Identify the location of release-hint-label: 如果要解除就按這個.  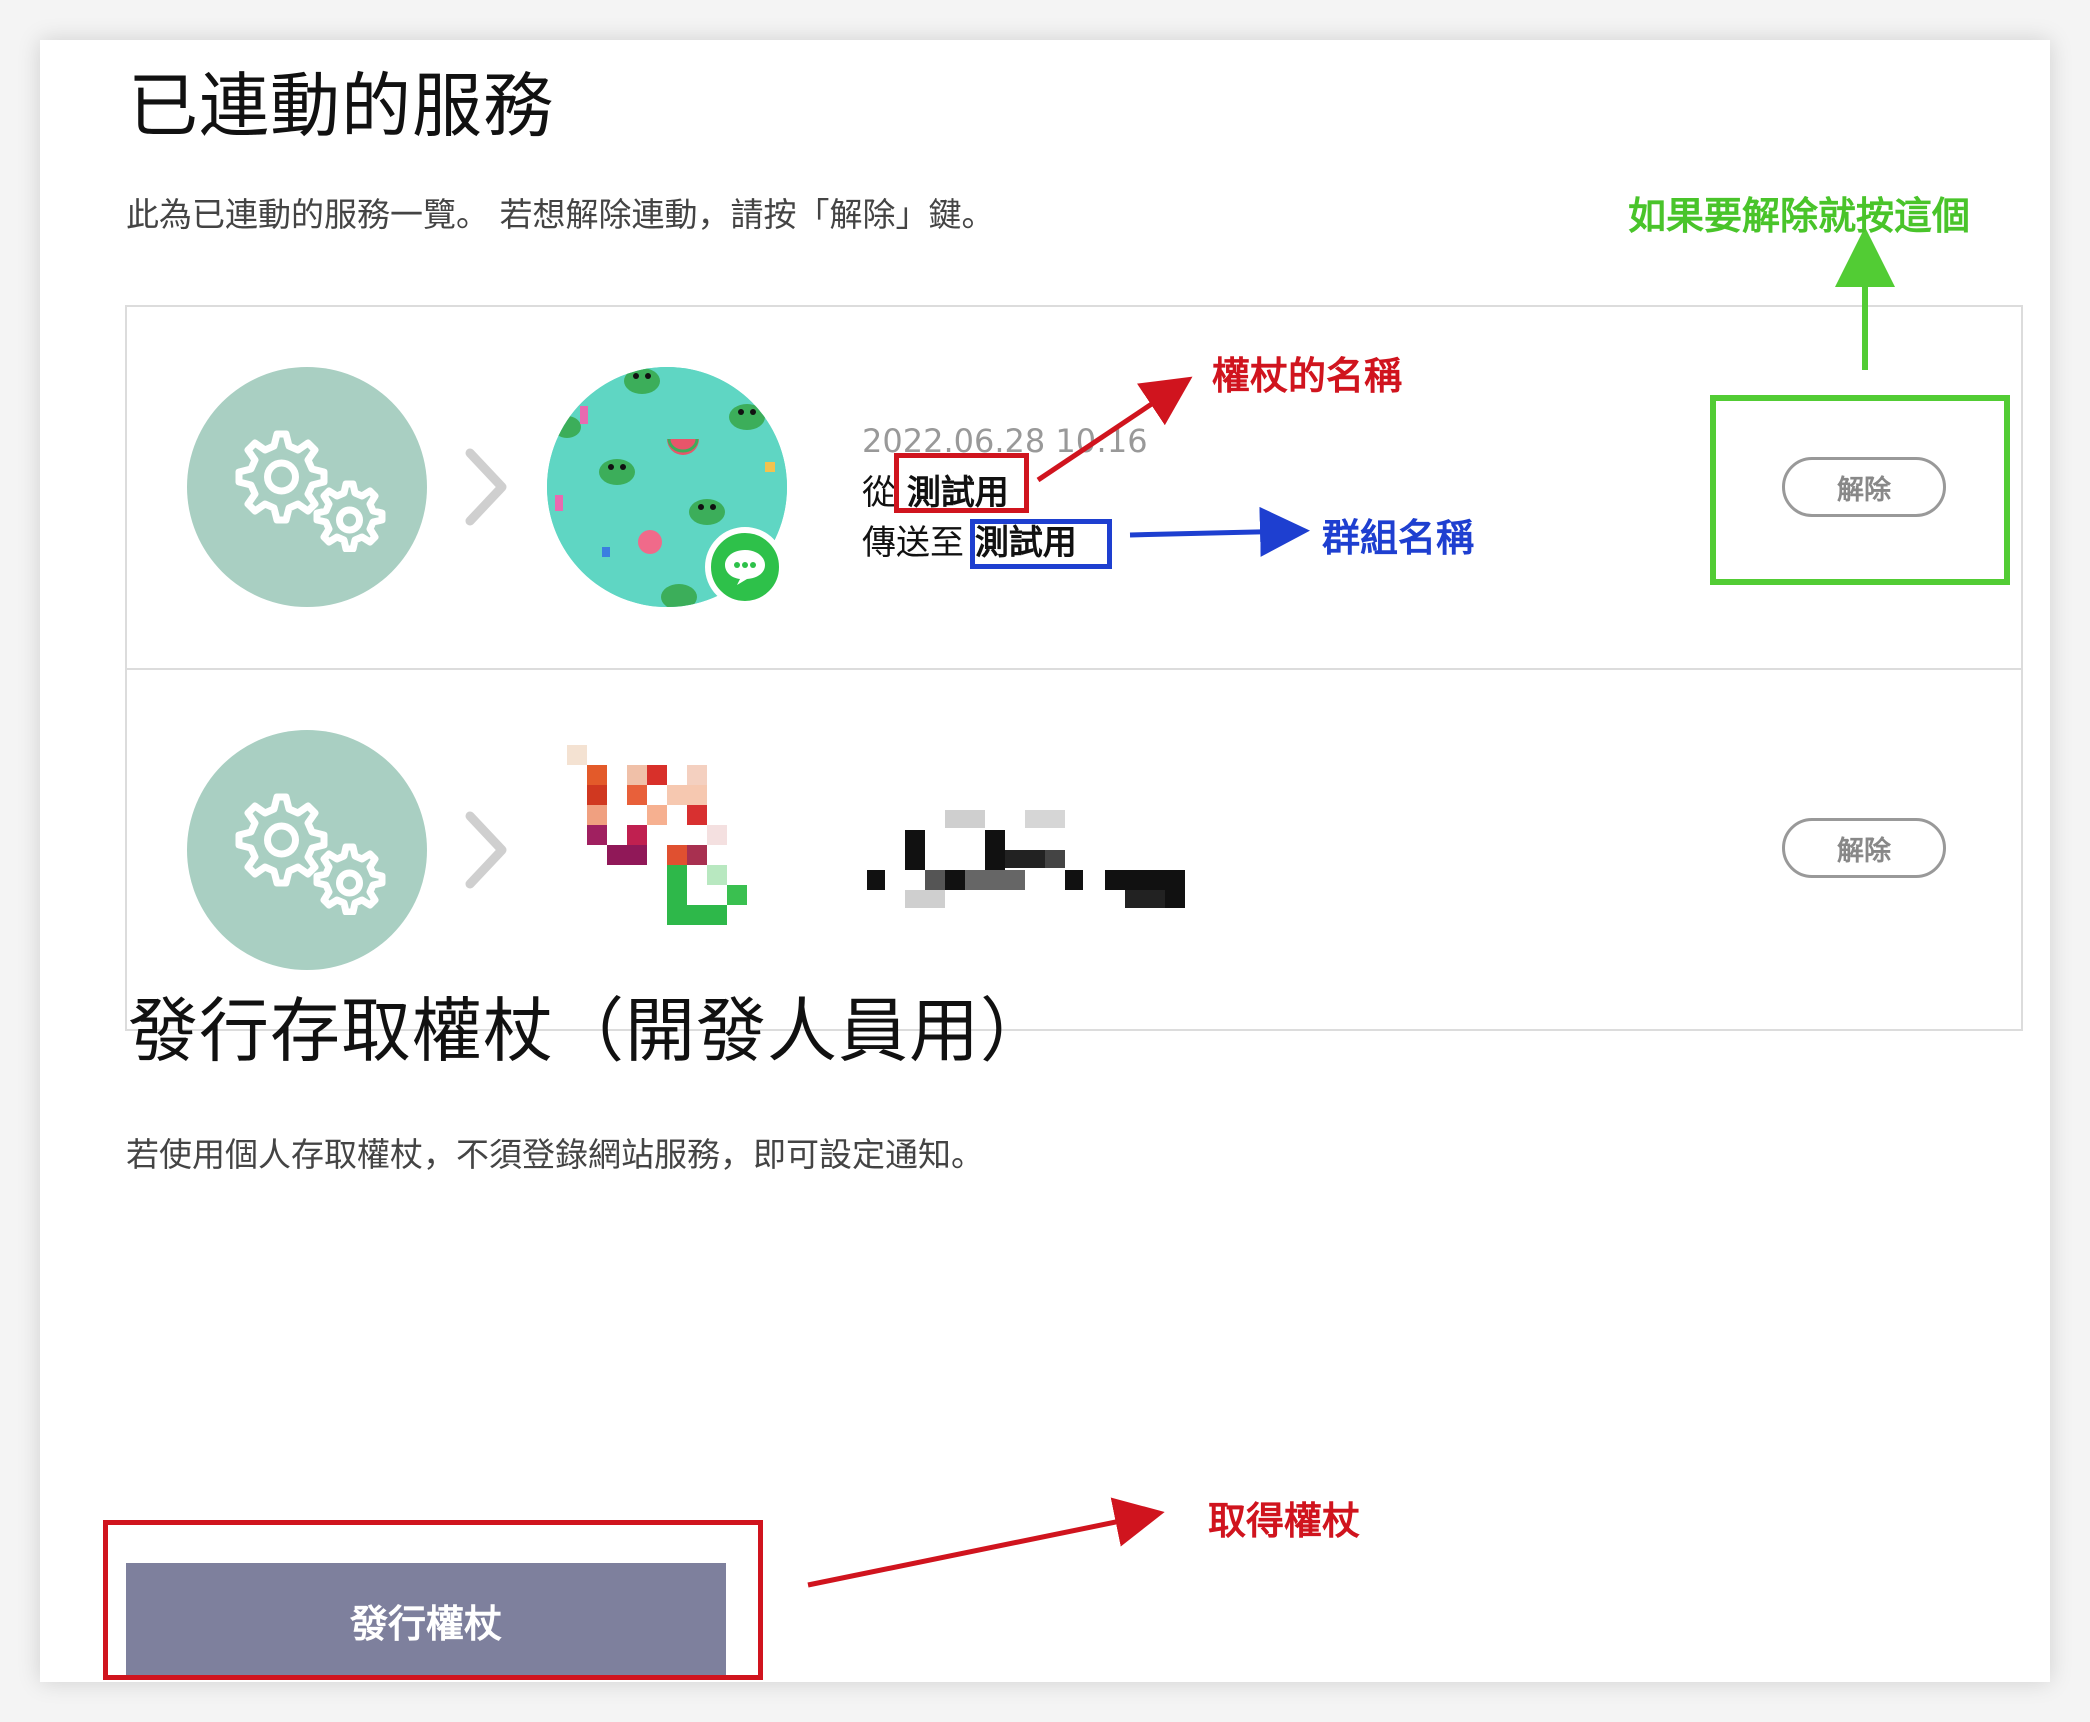
(1799, 216).